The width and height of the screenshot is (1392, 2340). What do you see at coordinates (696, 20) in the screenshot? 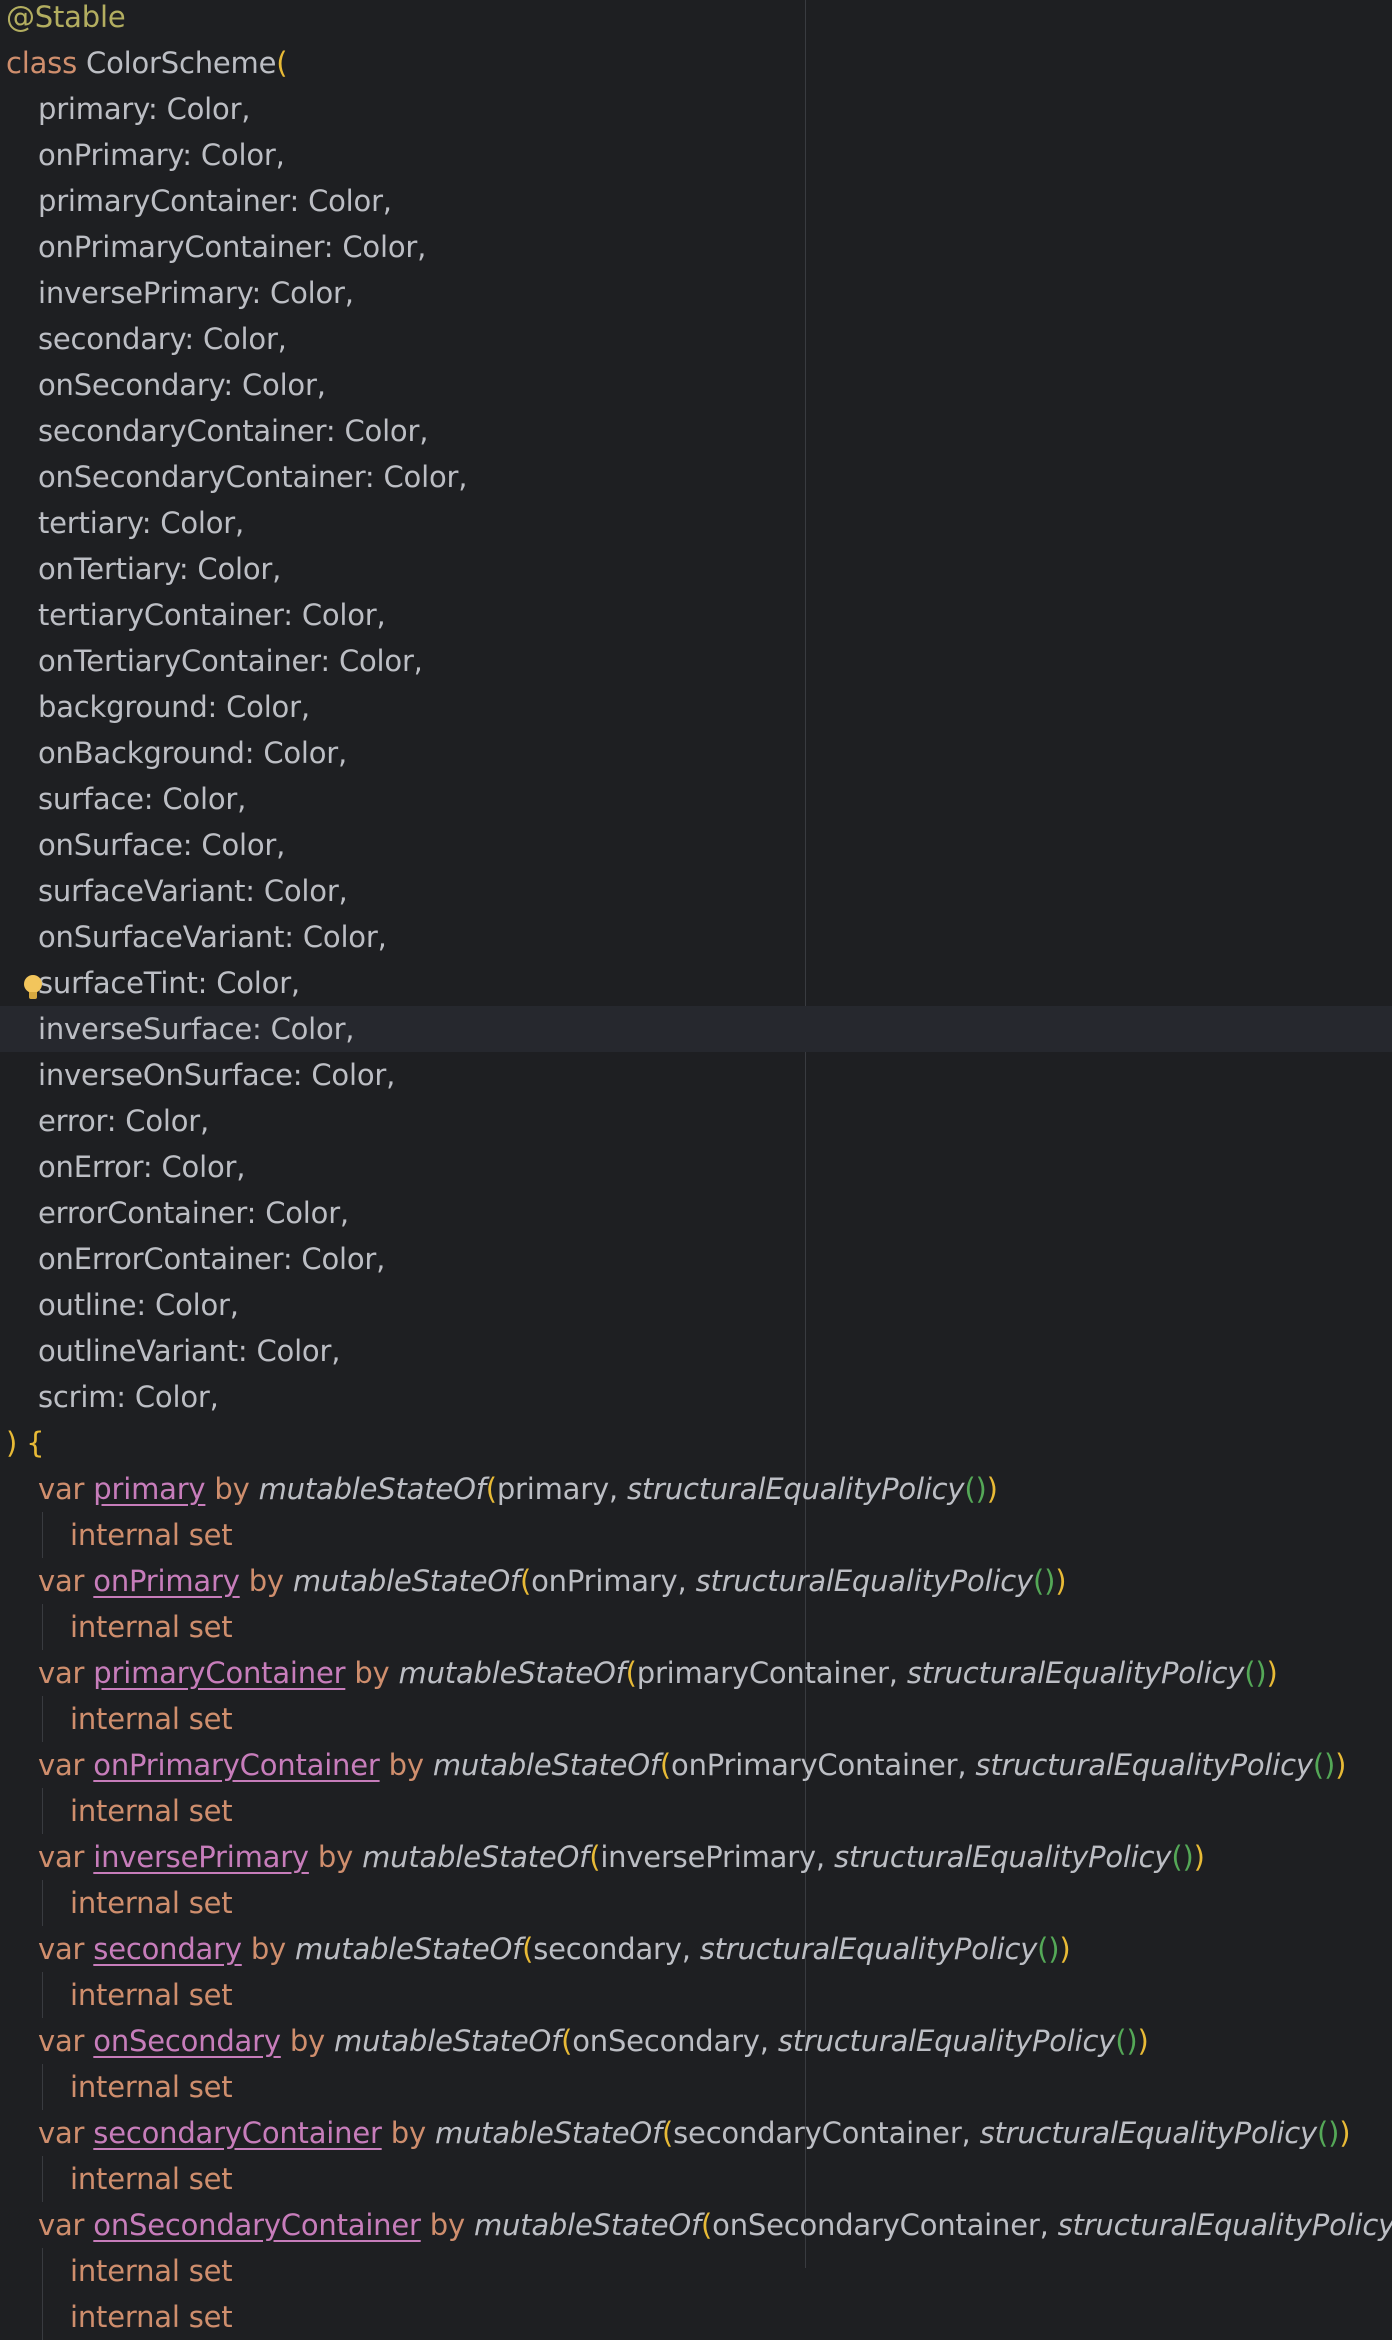
I see `annotation-line: @Stable` at bounding box center [696, 20].